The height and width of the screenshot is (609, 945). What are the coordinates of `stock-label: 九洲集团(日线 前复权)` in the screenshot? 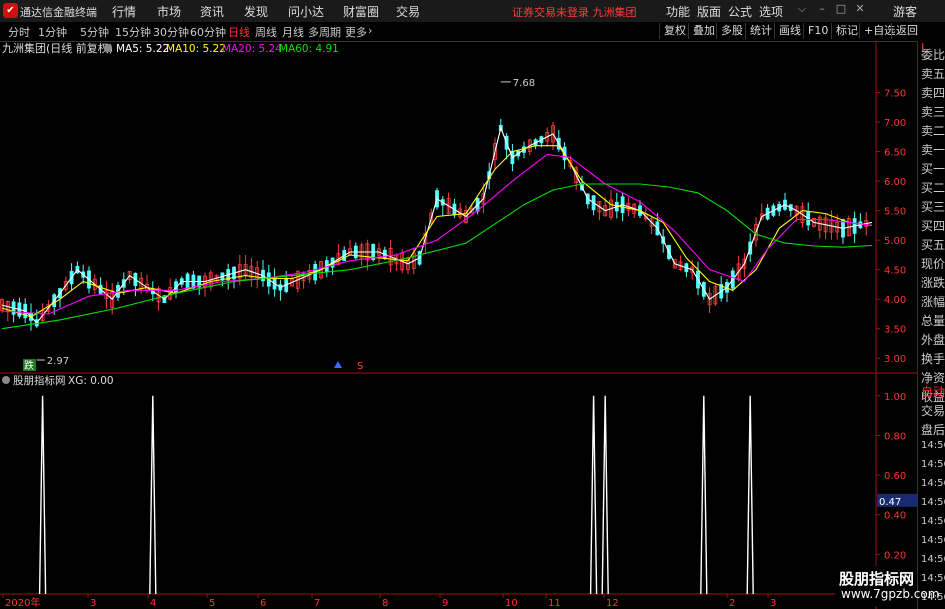 It's located at (57, 48).